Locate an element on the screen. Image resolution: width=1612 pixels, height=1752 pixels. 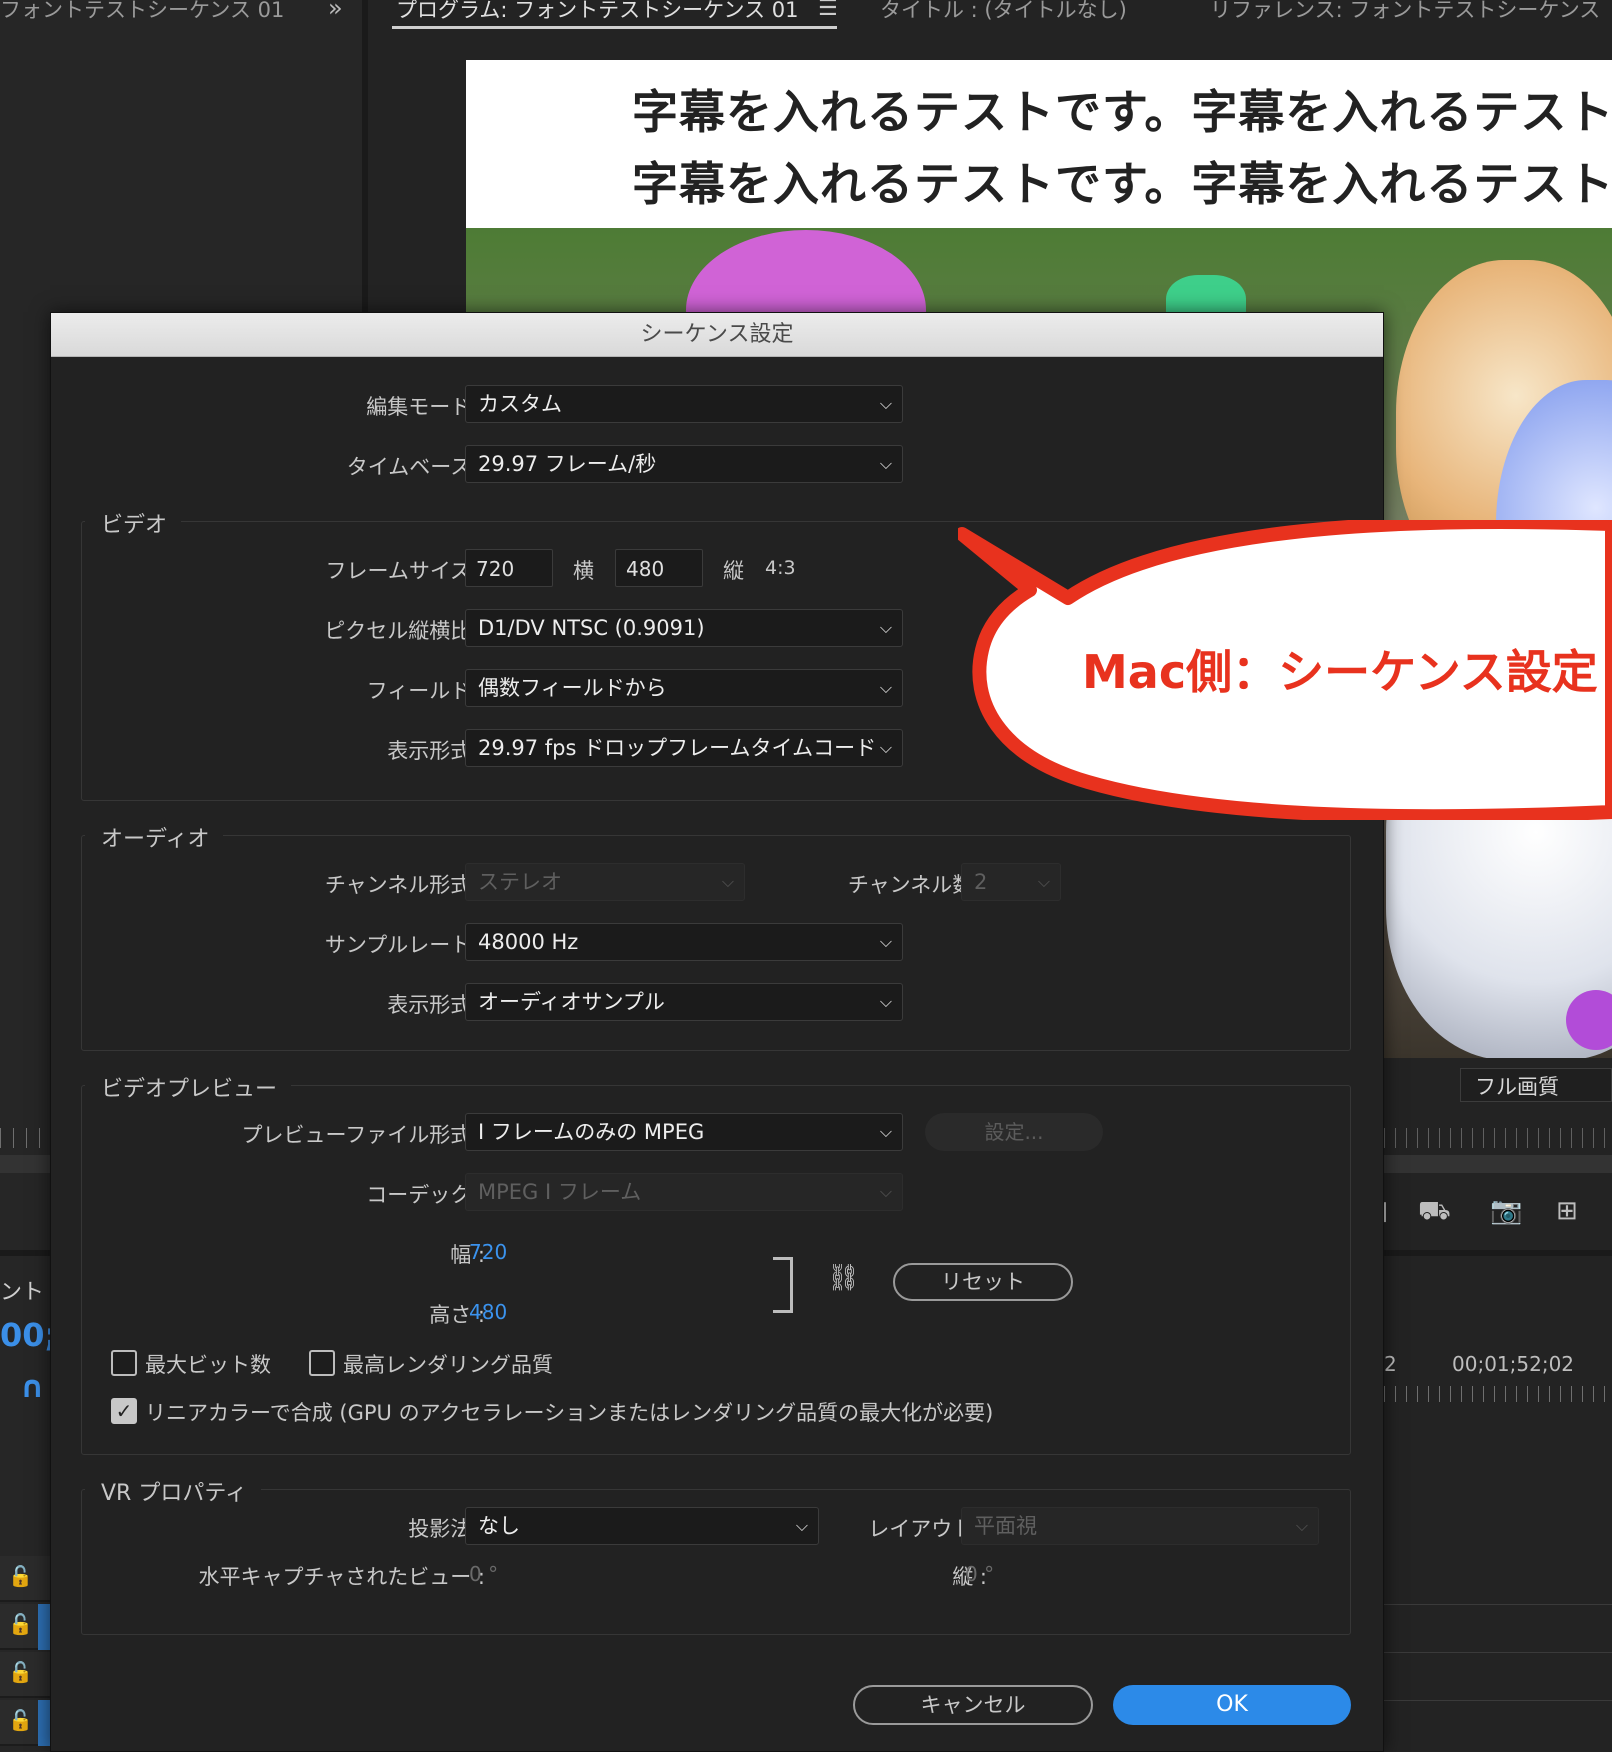
channel-count-value: 2 is located at coordinates (981, 882).